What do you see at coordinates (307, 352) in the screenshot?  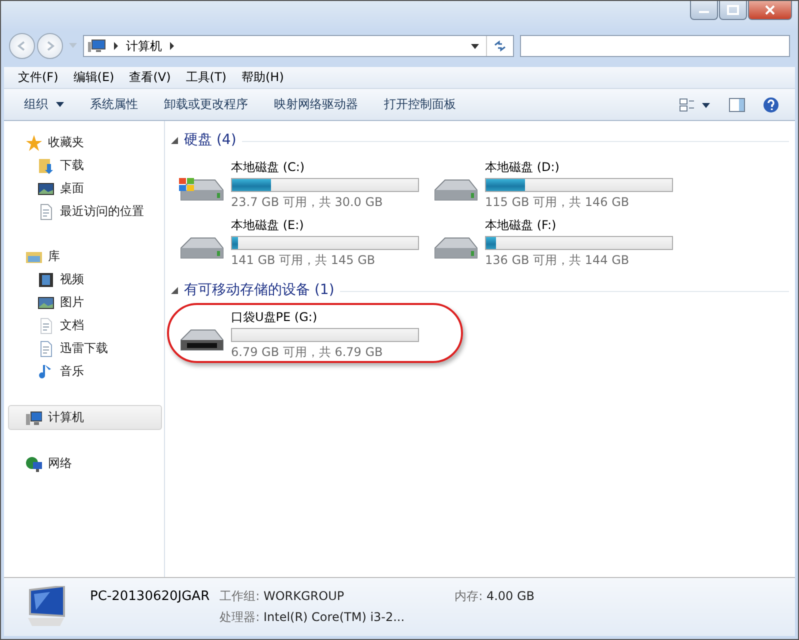 I see `free-space-text: 6.79 GB 可用，共 6.79 GB` at bounding box center [307, 352].